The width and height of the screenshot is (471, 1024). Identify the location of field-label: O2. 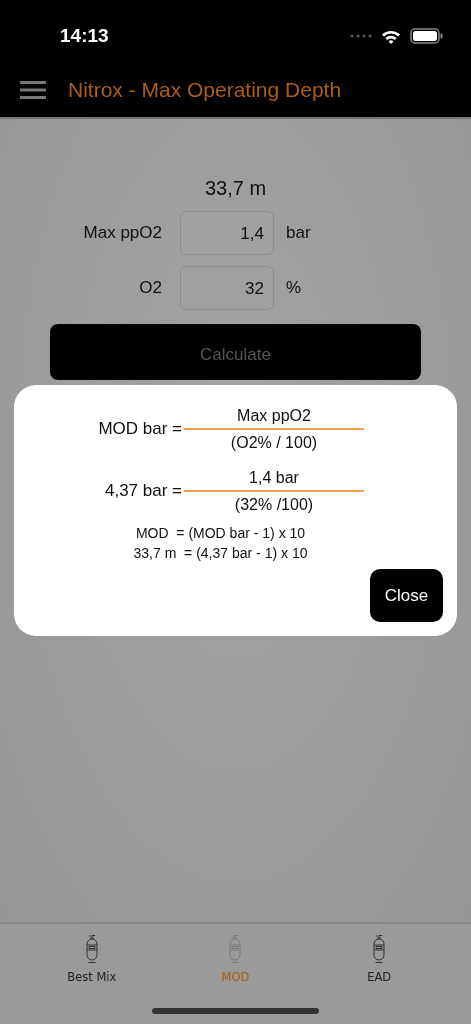
(150, 288).